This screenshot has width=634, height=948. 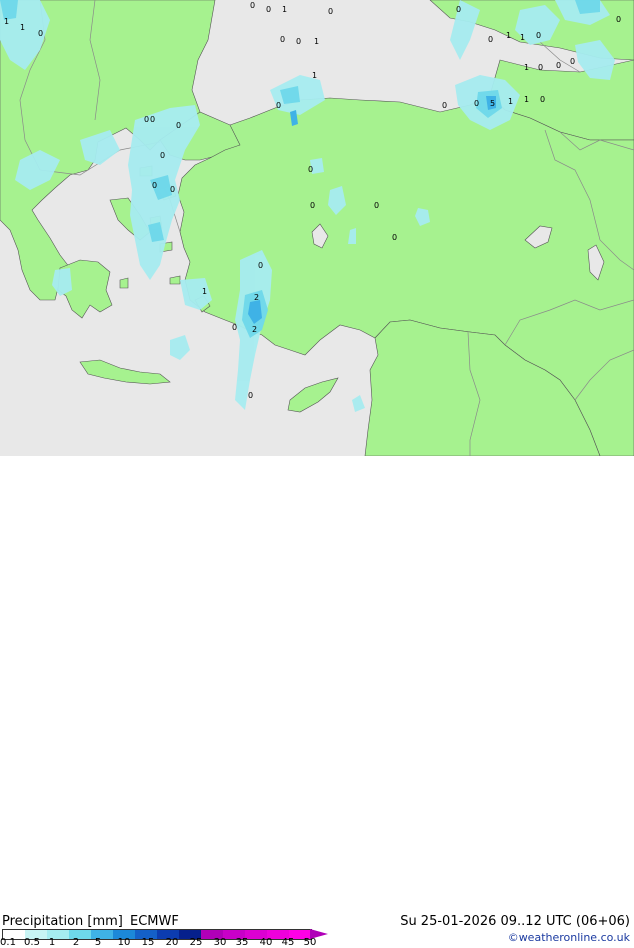 I want to click on station-value-label: 5, so click(x=492, y=103).